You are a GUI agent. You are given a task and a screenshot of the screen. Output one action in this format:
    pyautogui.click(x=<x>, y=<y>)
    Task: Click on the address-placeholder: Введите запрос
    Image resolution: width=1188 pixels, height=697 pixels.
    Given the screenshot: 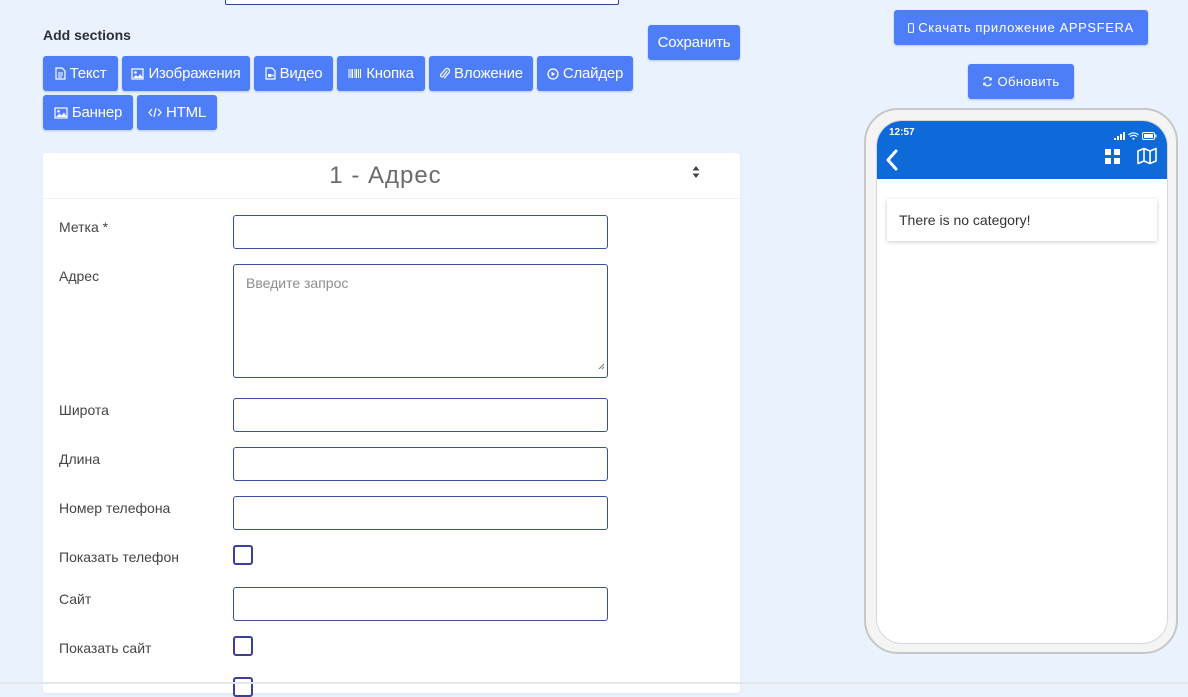 What is the action you would take?
    pyautogui.click(x=297, y=283)
    